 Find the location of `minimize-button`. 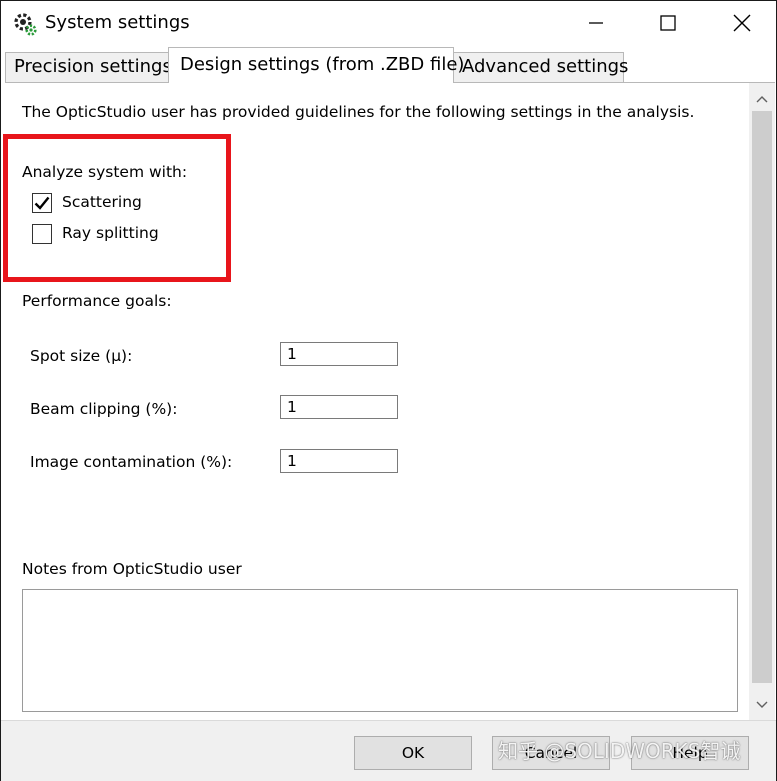

minimize-button is located at coordinates (596, 23).